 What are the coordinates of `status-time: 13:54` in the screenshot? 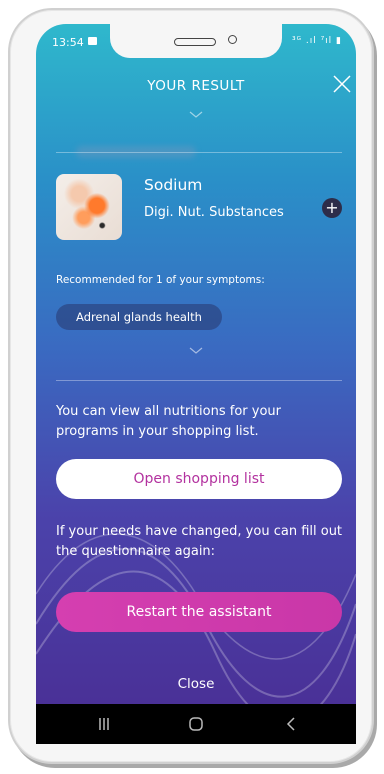 It's located at (68, 42).